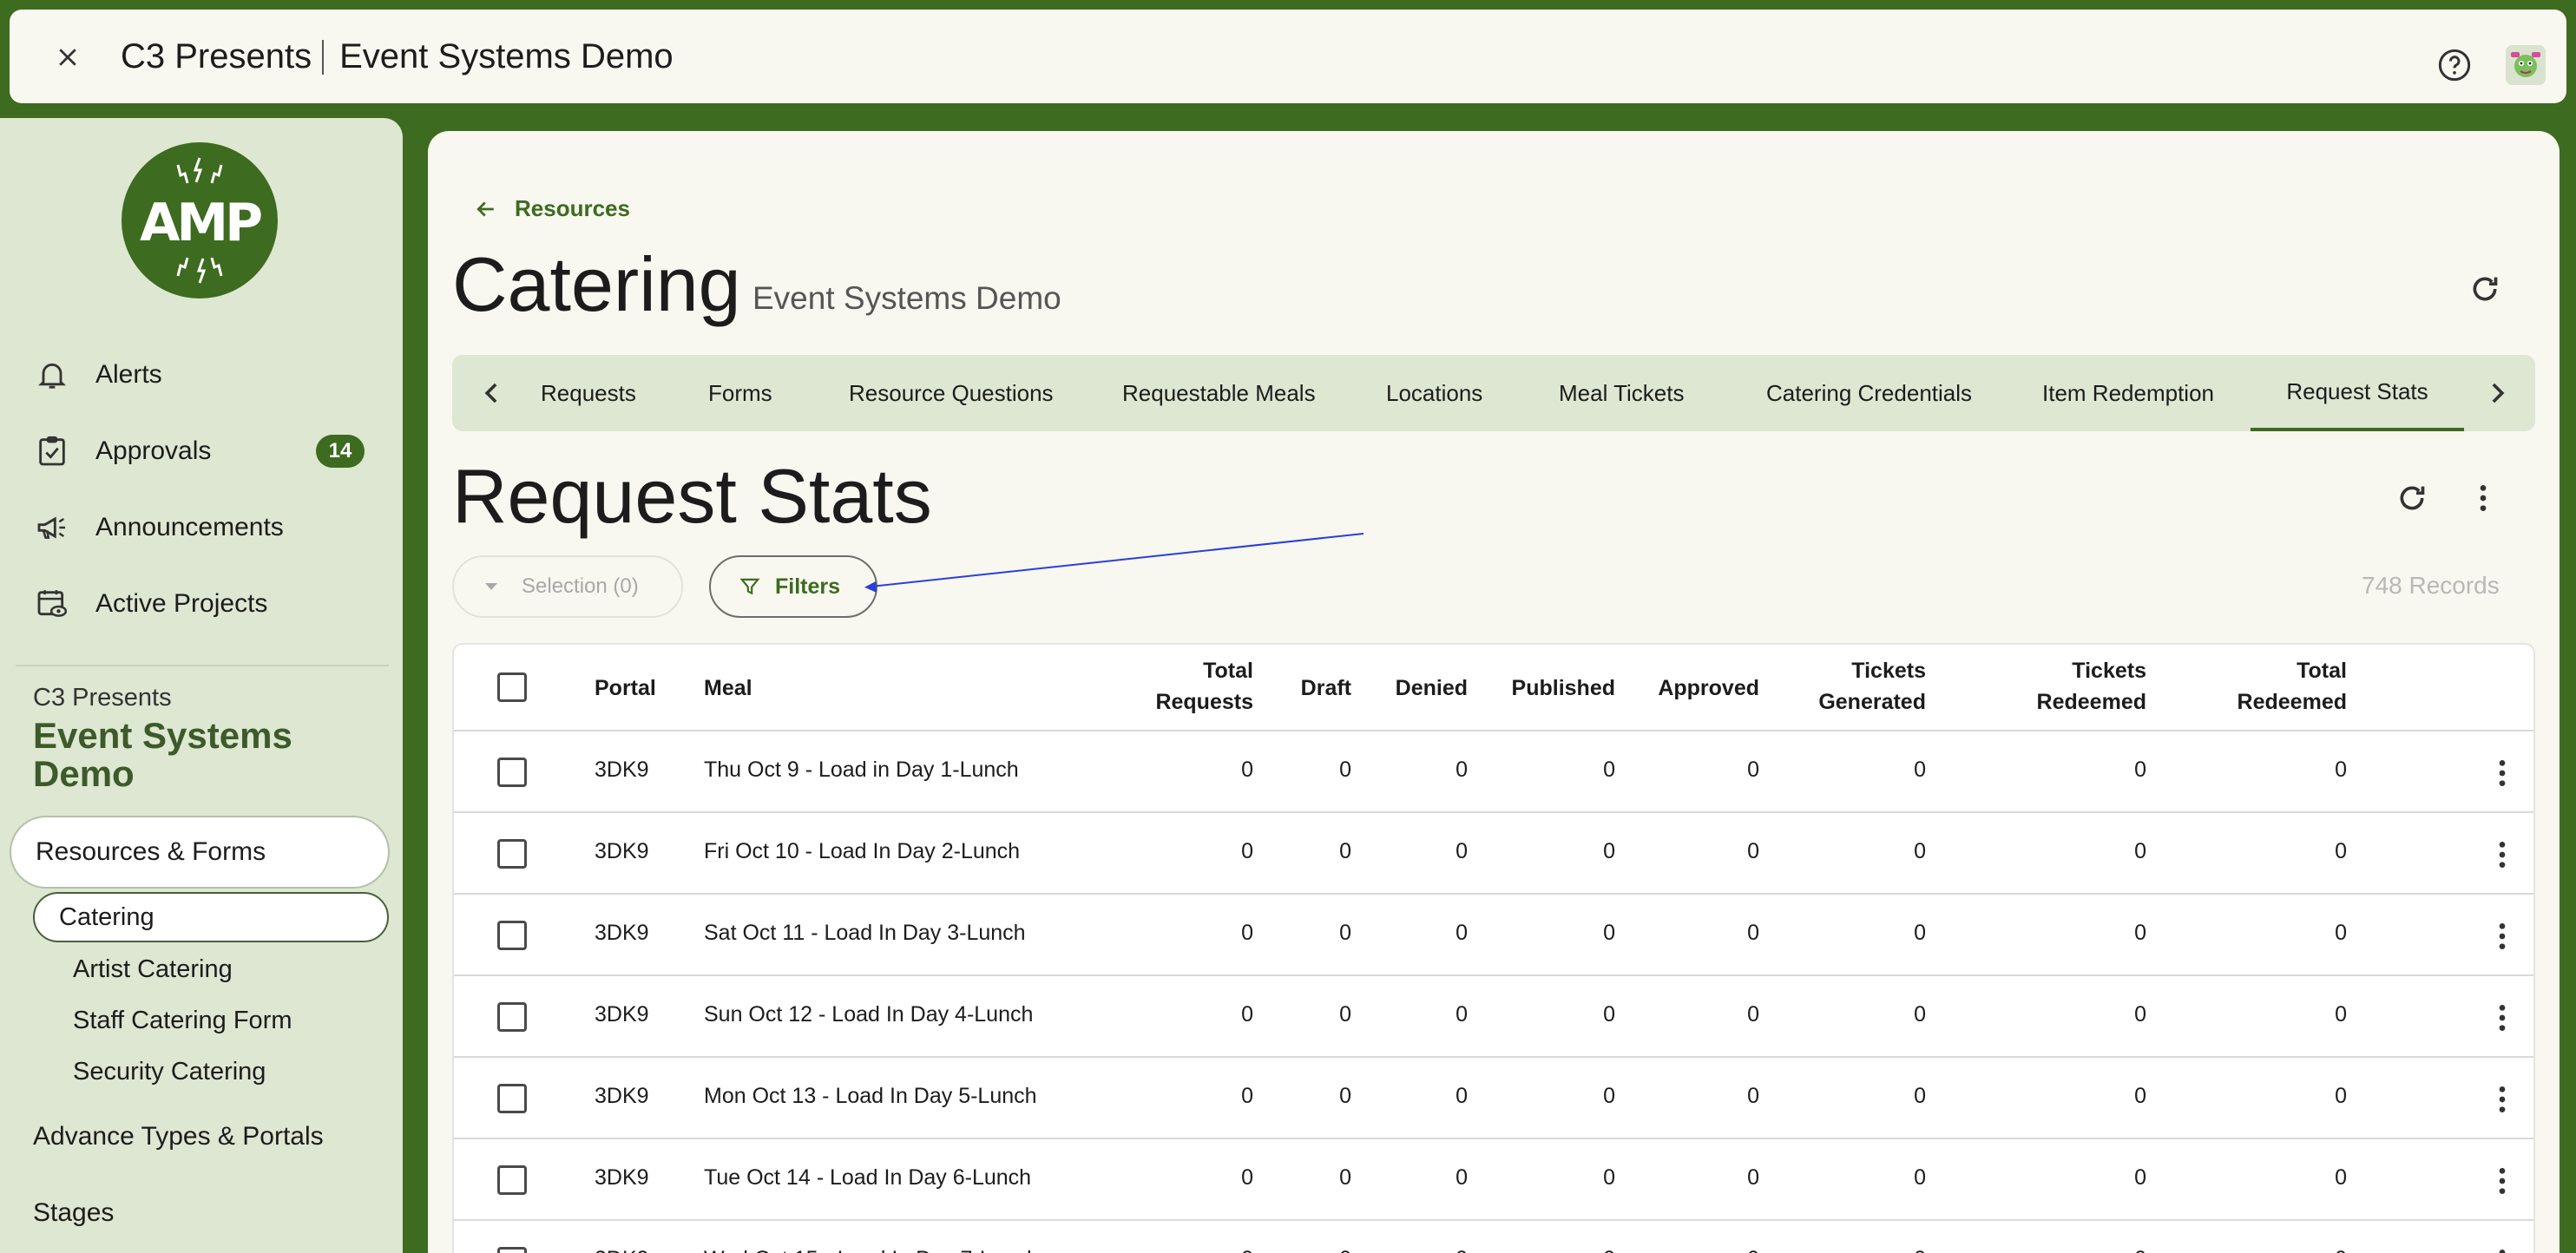 Image resolution: width=2576 pixels, height=1253 pixels. What do you see at coordinates (2454, 65) in the screenshot?
I see `help-icon` at bounding box center [2454, 65].